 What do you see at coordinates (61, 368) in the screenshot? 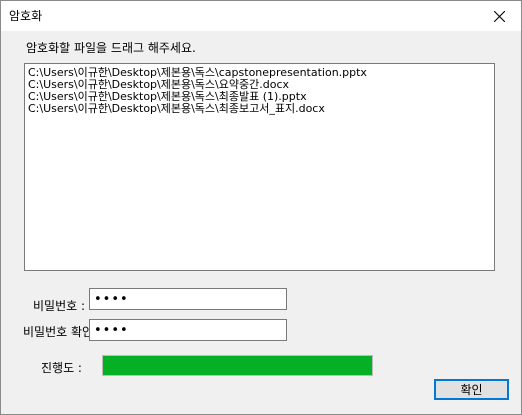
I see `progress-label: 진행도 :` at bounding box center [61, 368].